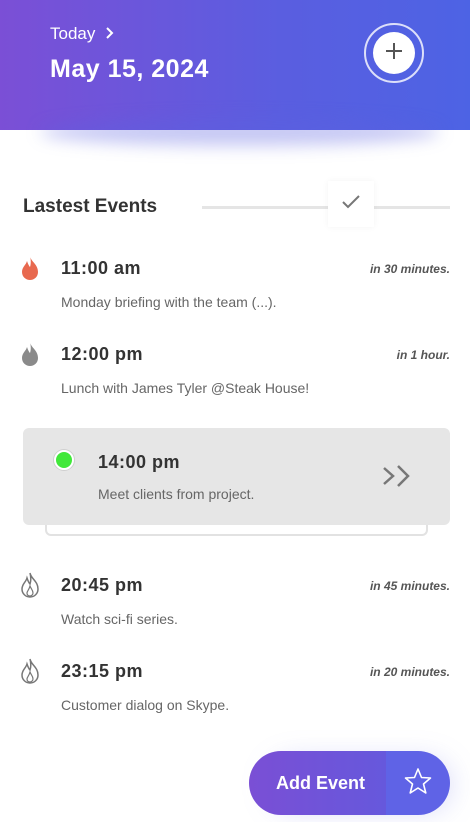  I want to click on event-time: 23:15 pm, so click(102, 671).